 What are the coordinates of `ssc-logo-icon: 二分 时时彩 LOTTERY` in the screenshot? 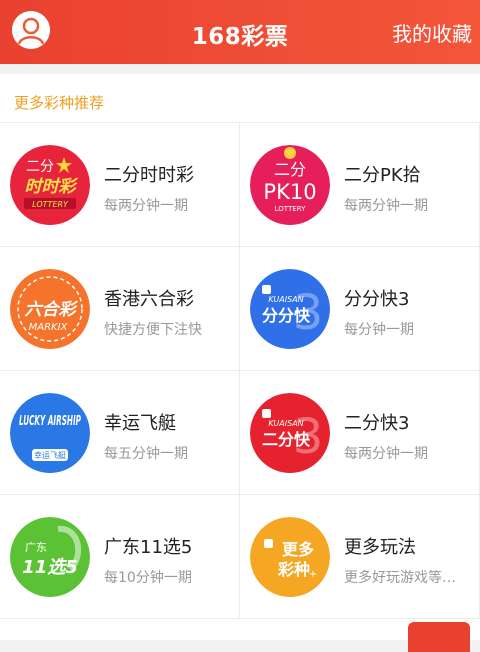 It's located at (50, 185).